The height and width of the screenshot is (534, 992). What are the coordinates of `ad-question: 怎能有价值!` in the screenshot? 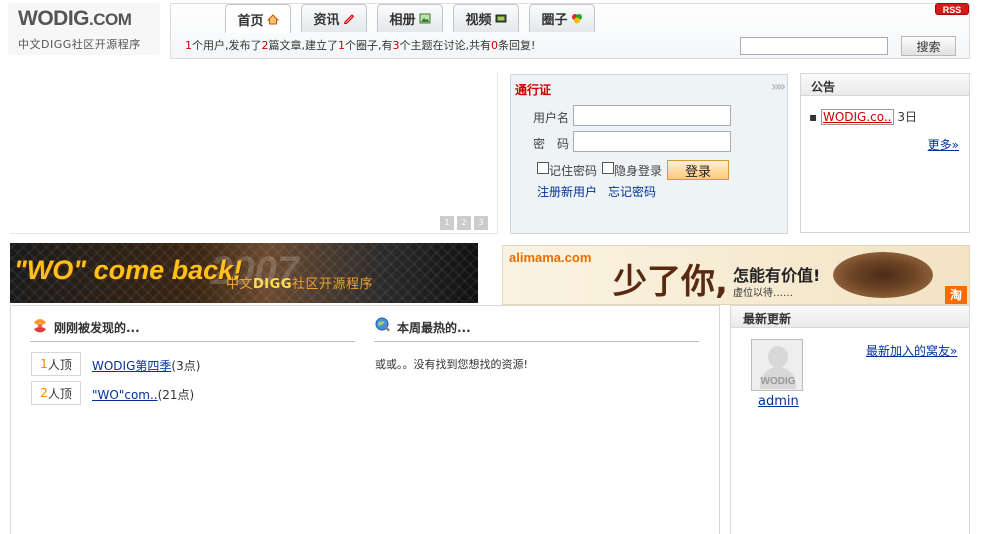 It's located at (777, 275).